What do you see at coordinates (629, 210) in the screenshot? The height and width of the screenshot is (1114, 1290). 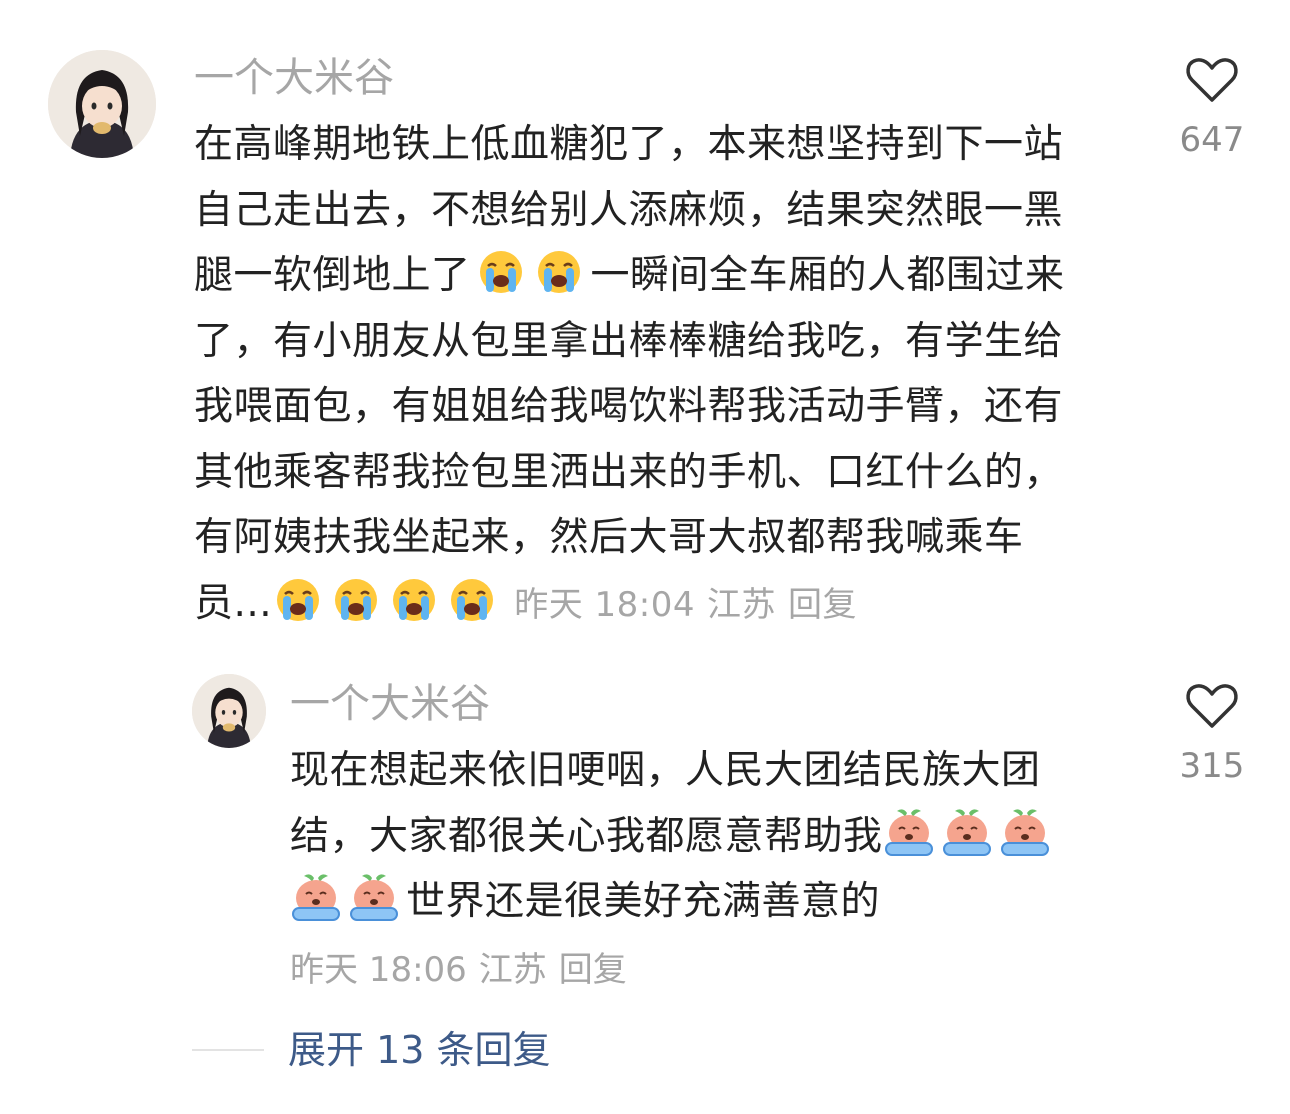 I see `comment-line: 自己走出去，不想给别人添麻烦，结果突然眼一黑` at bounding box center [629, 210].